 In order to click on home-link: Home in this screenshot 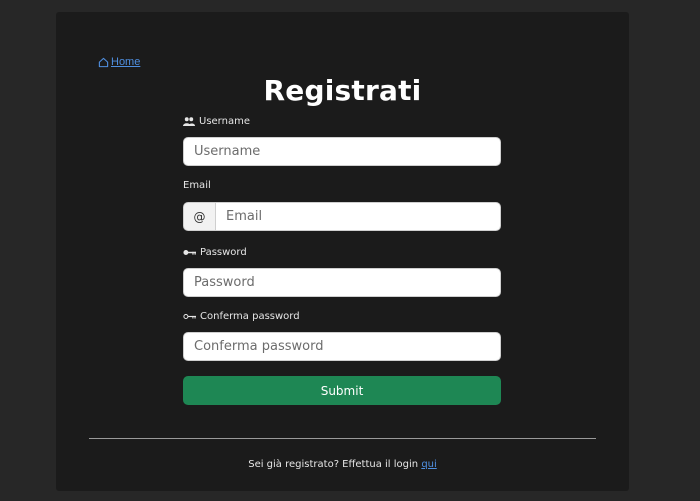, I will do `click(119, 62)`.